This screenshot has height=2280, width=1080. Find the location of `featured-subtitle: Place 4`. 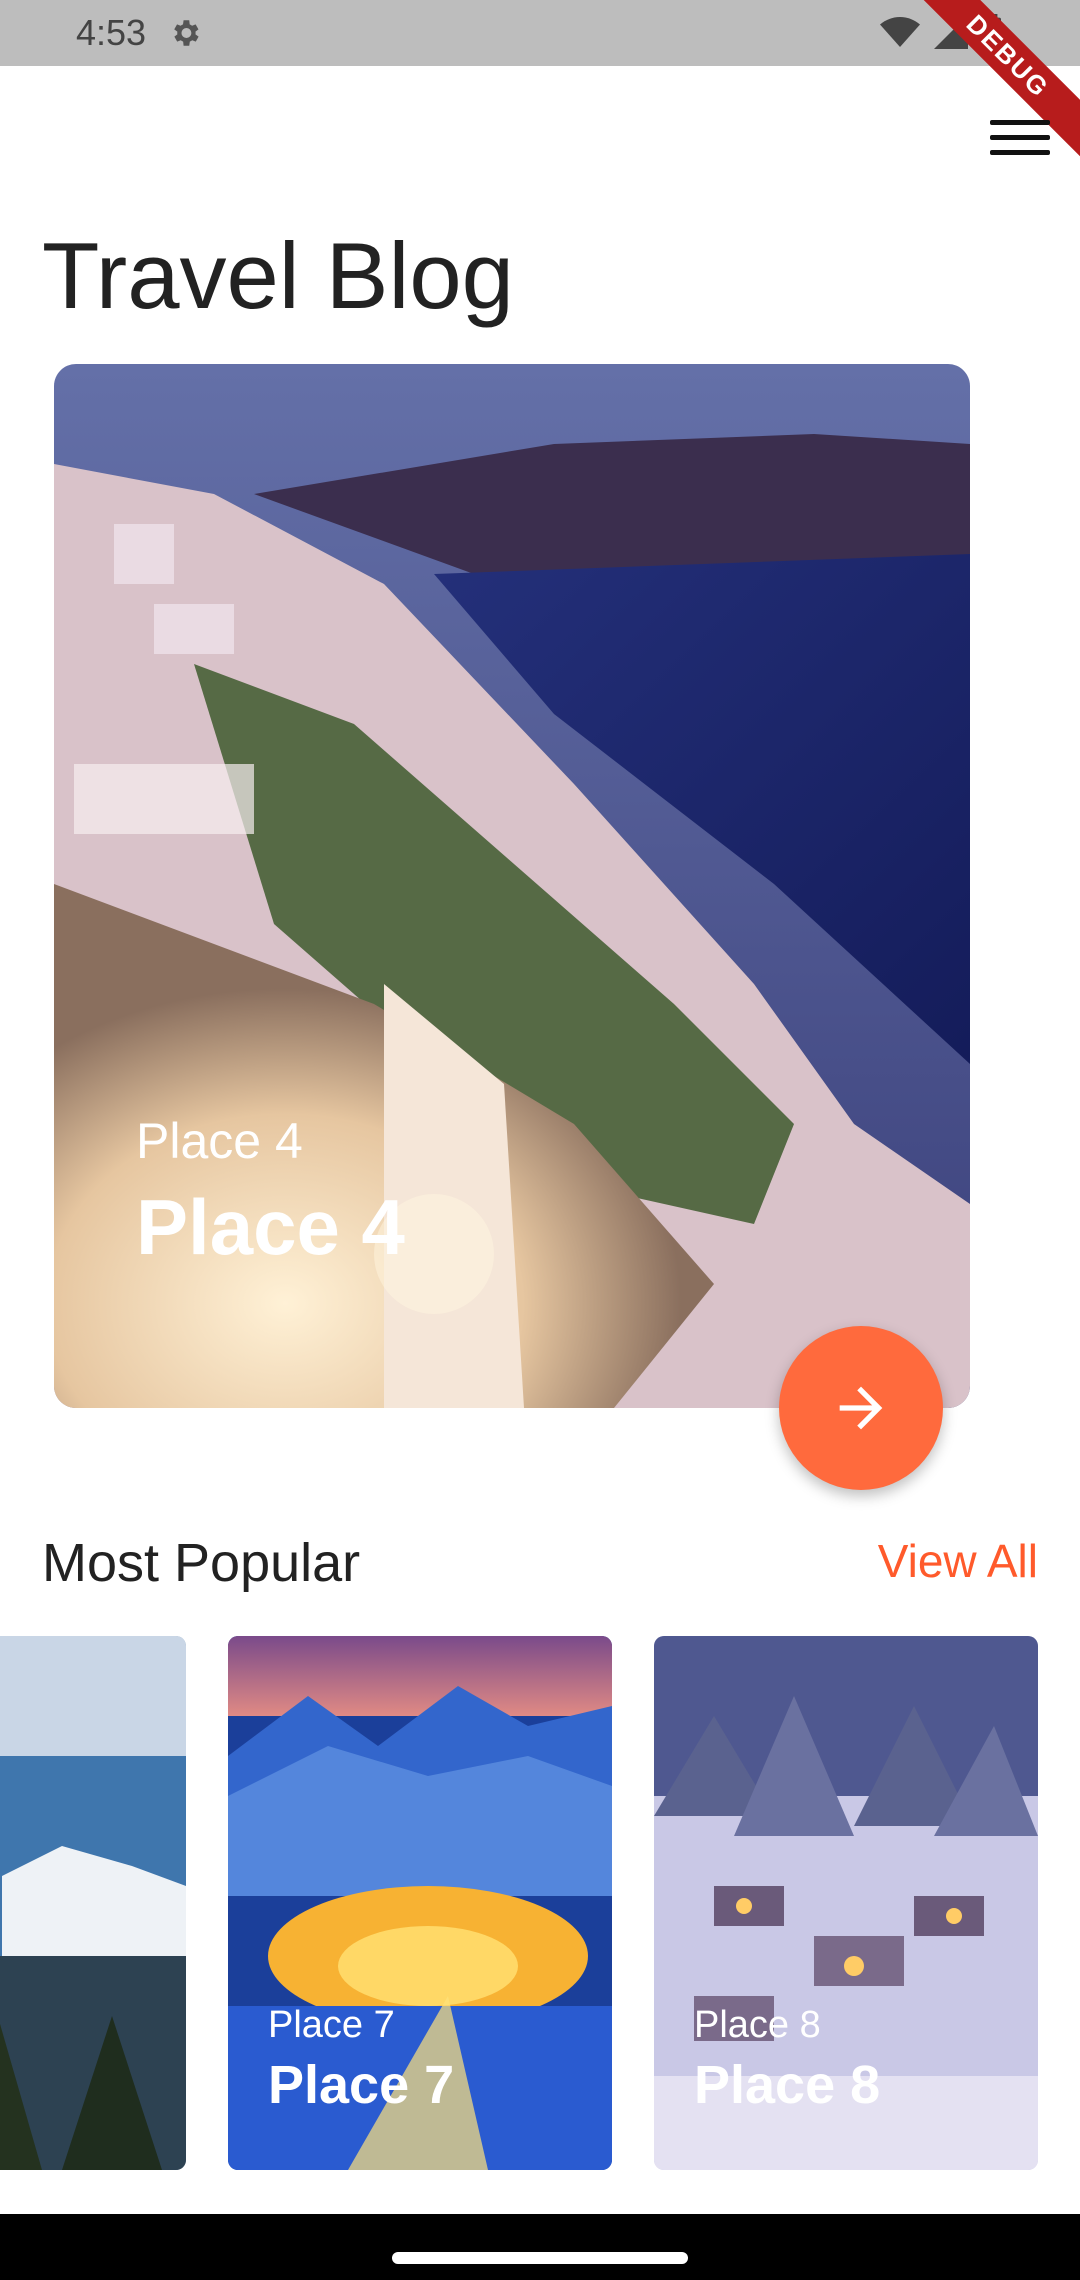

featured-subtitle: Place 4 is located at coordinates (219, 1141).